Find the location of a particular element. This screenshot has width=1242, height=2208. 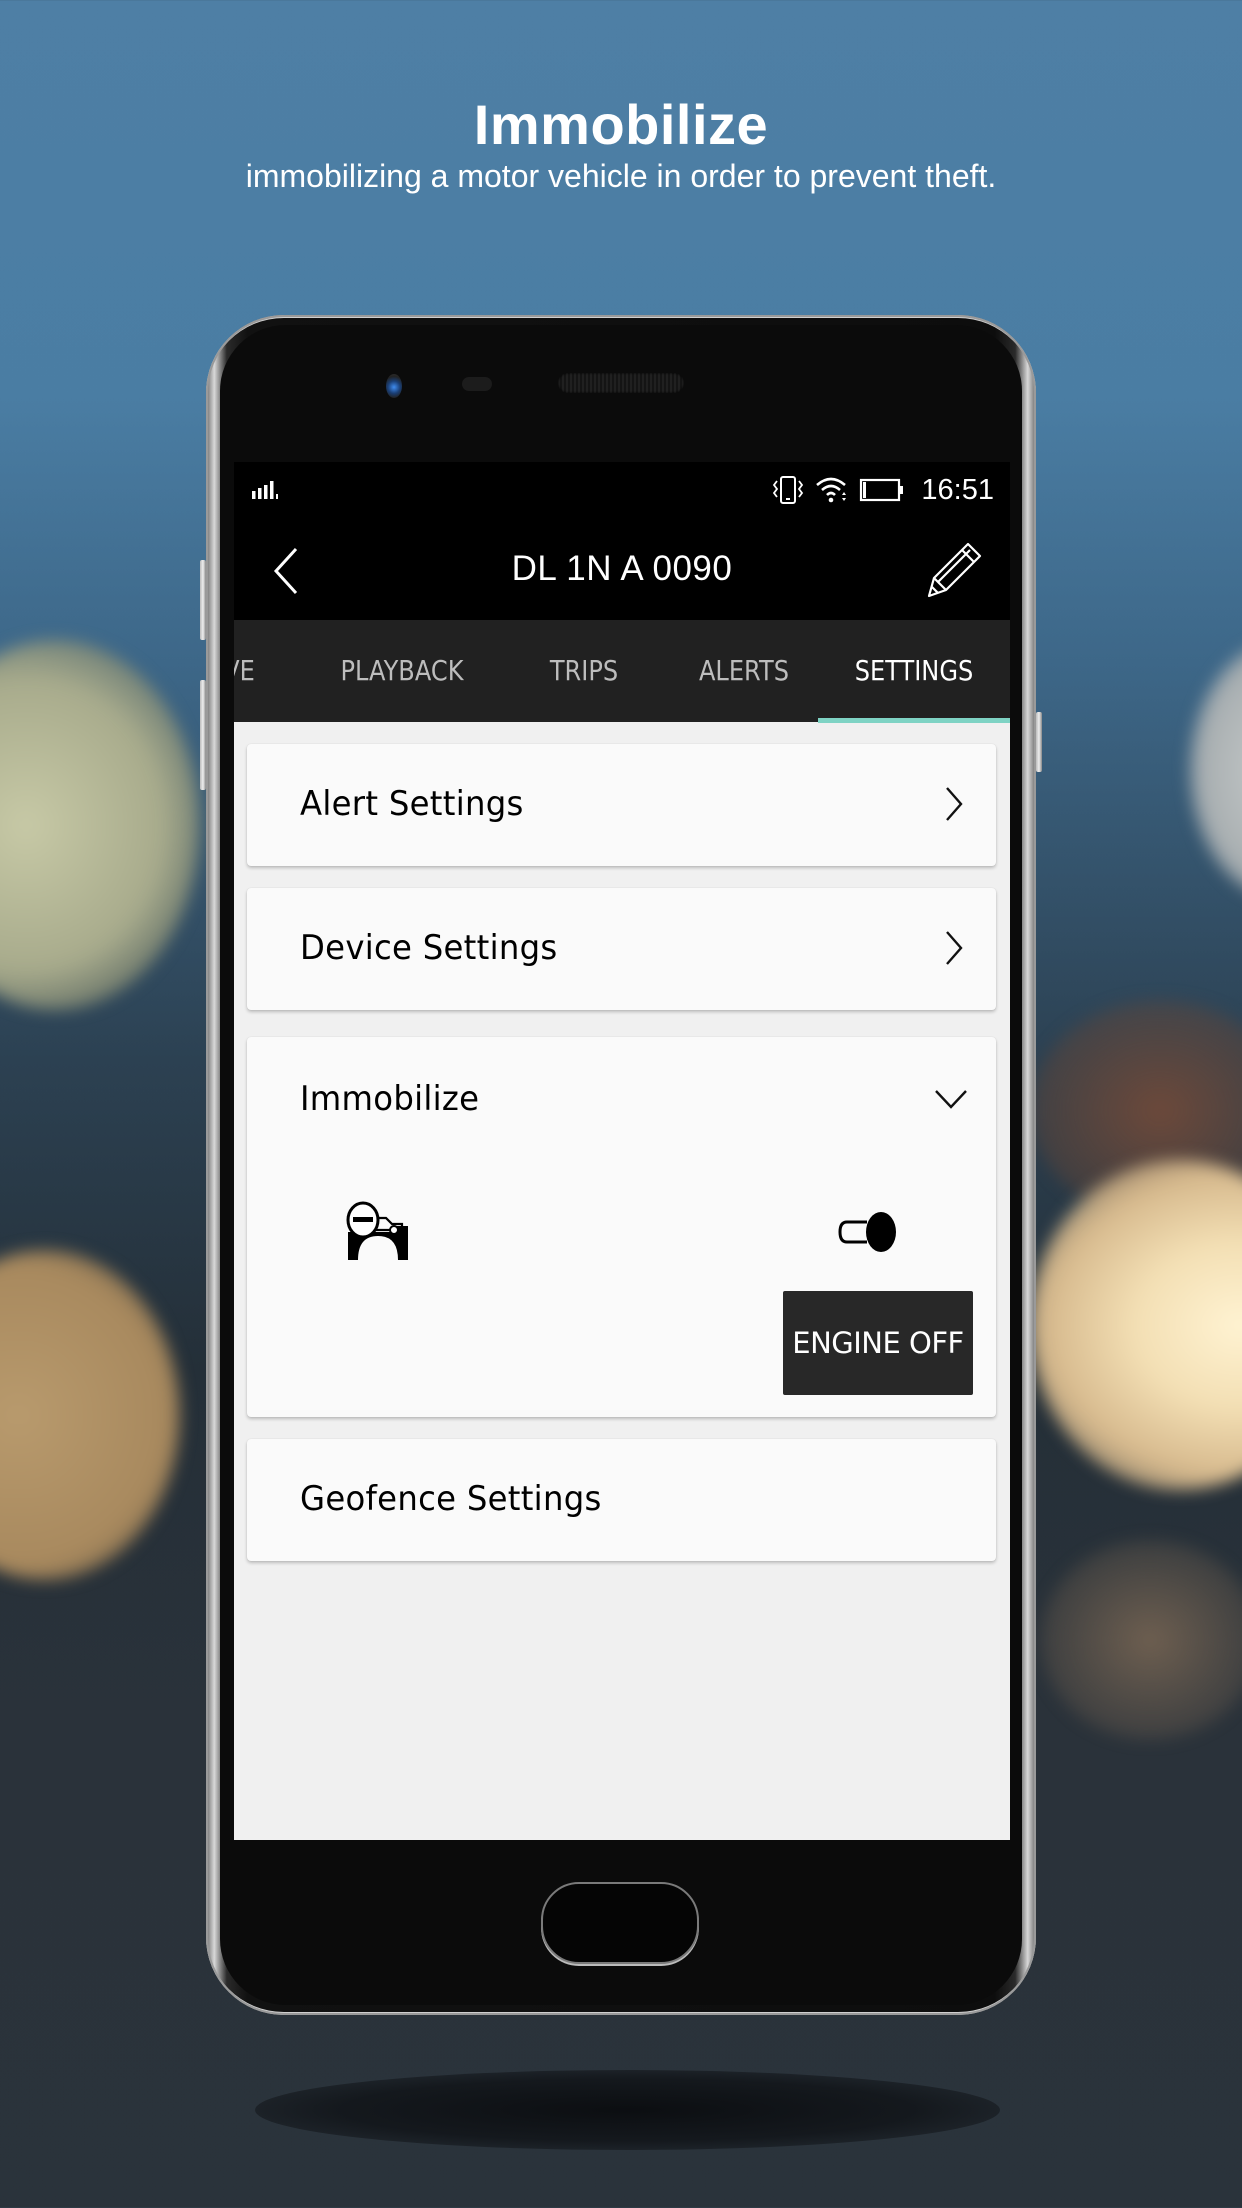

pencil-icon is located at coordinates (955, 570).